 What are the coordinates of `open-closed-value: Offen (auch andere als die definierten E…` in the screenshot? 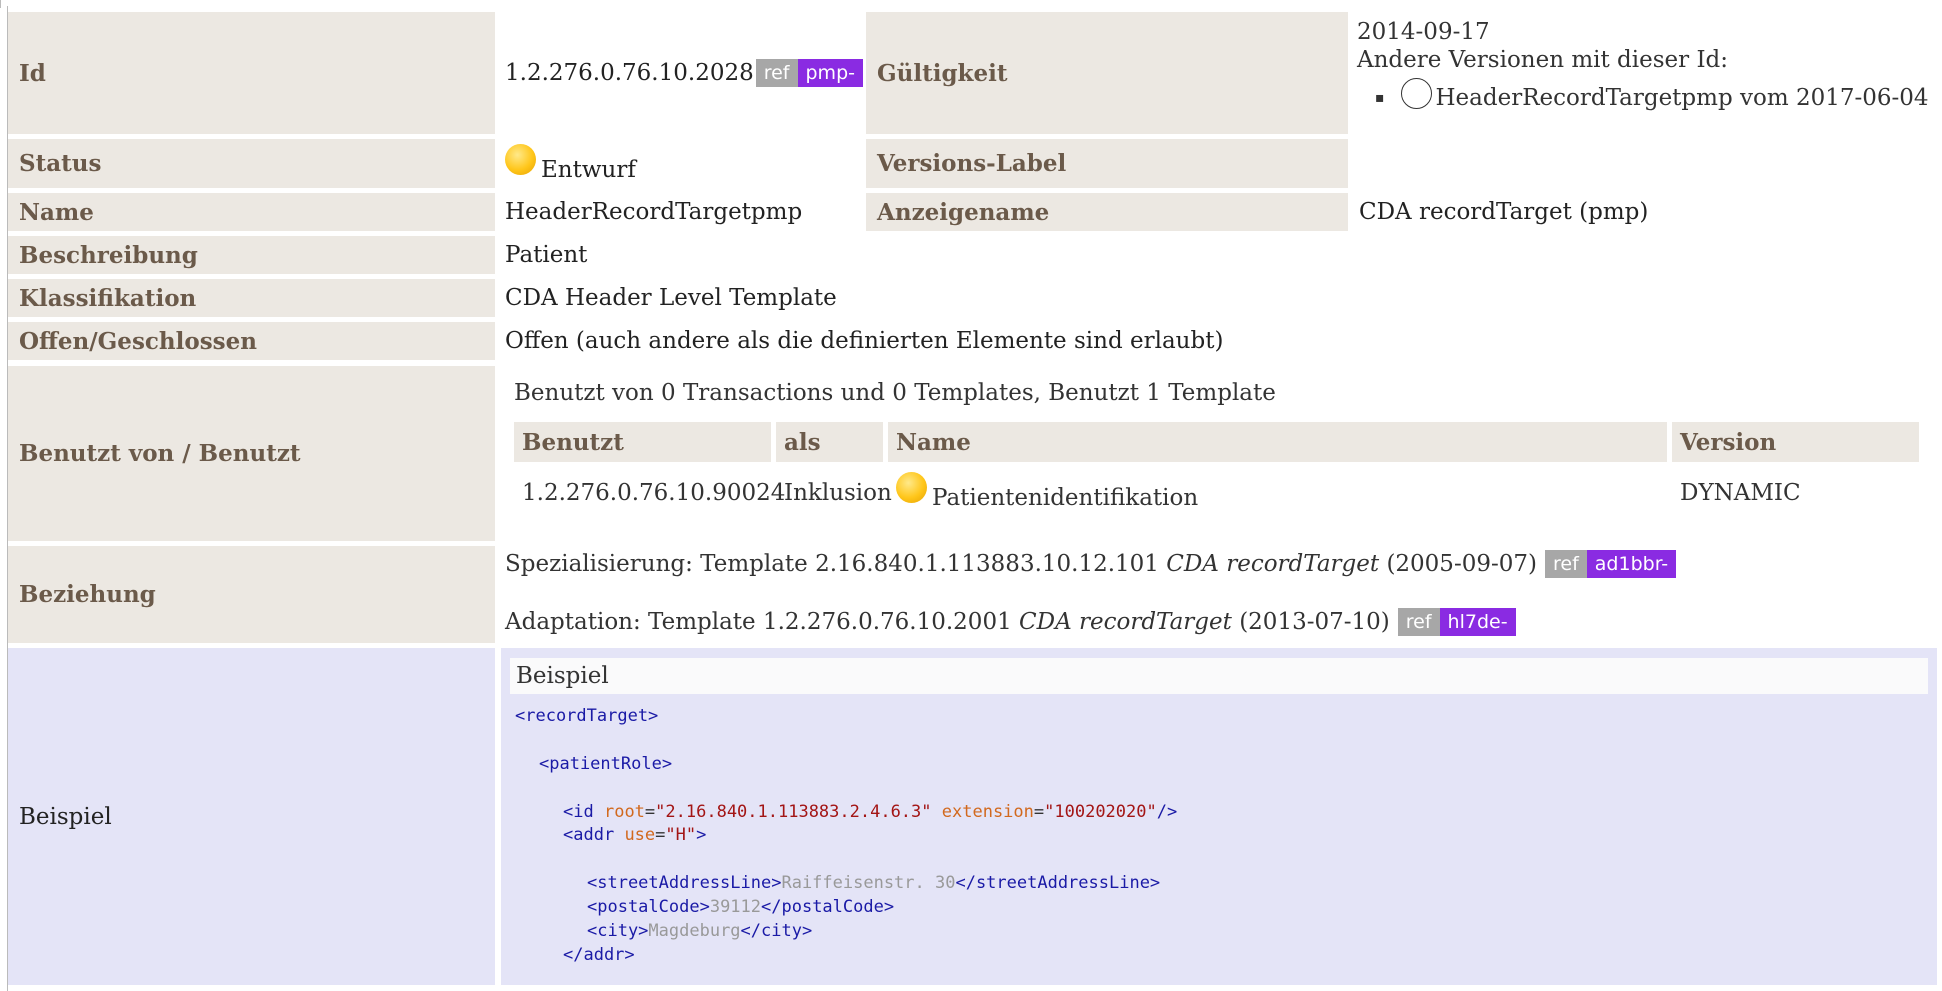 It's located at (864, 341).